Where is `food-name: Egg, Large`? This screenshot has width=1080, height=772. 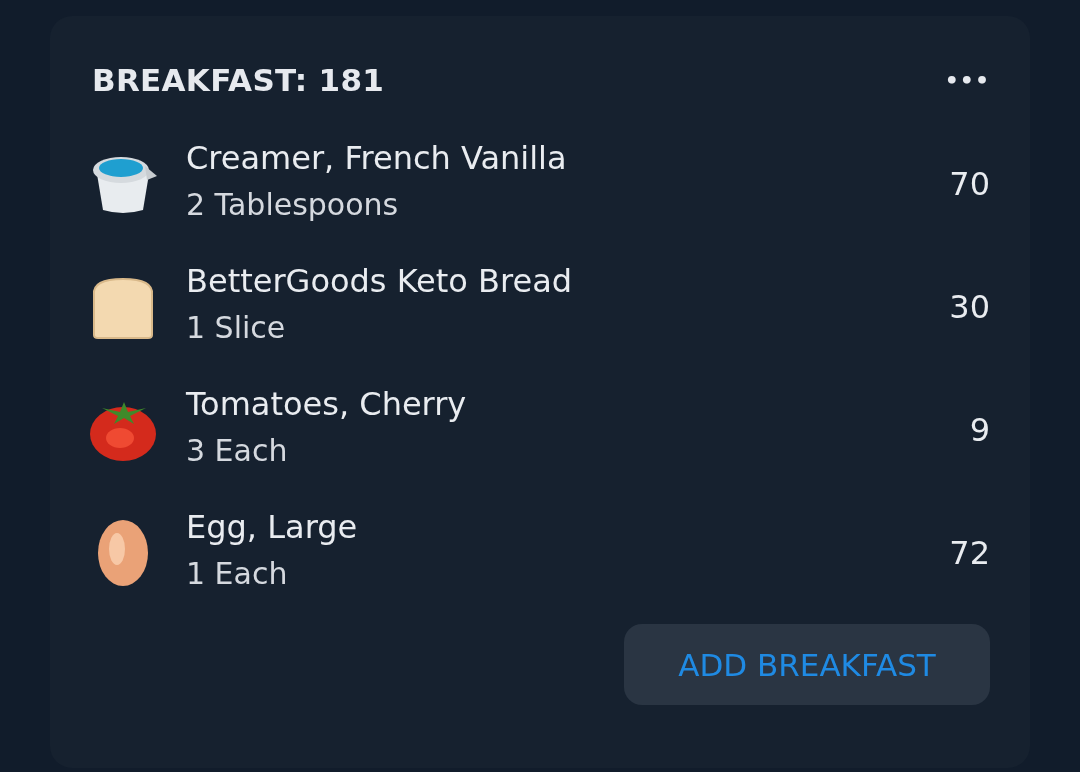 food-name: Egg, Large is located at coordinates (568, 527).